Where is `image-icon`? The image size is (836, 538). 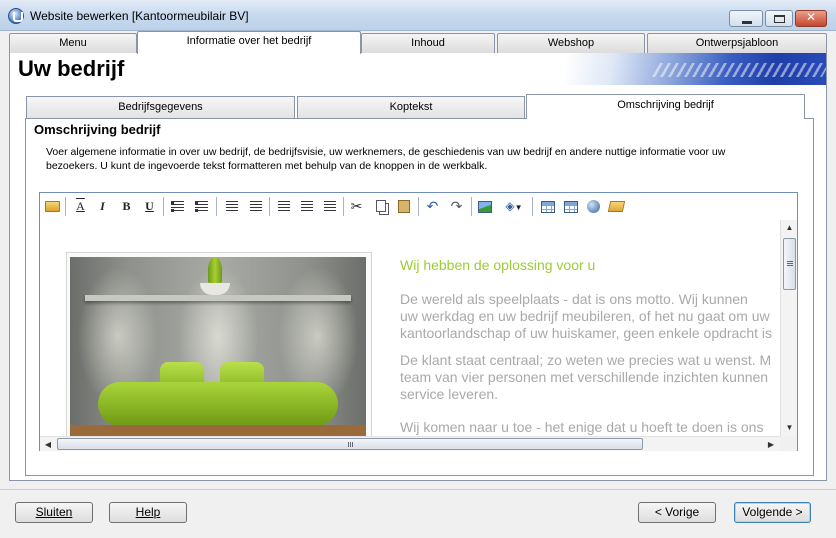 image-icon is located at coordinates (484, 207).